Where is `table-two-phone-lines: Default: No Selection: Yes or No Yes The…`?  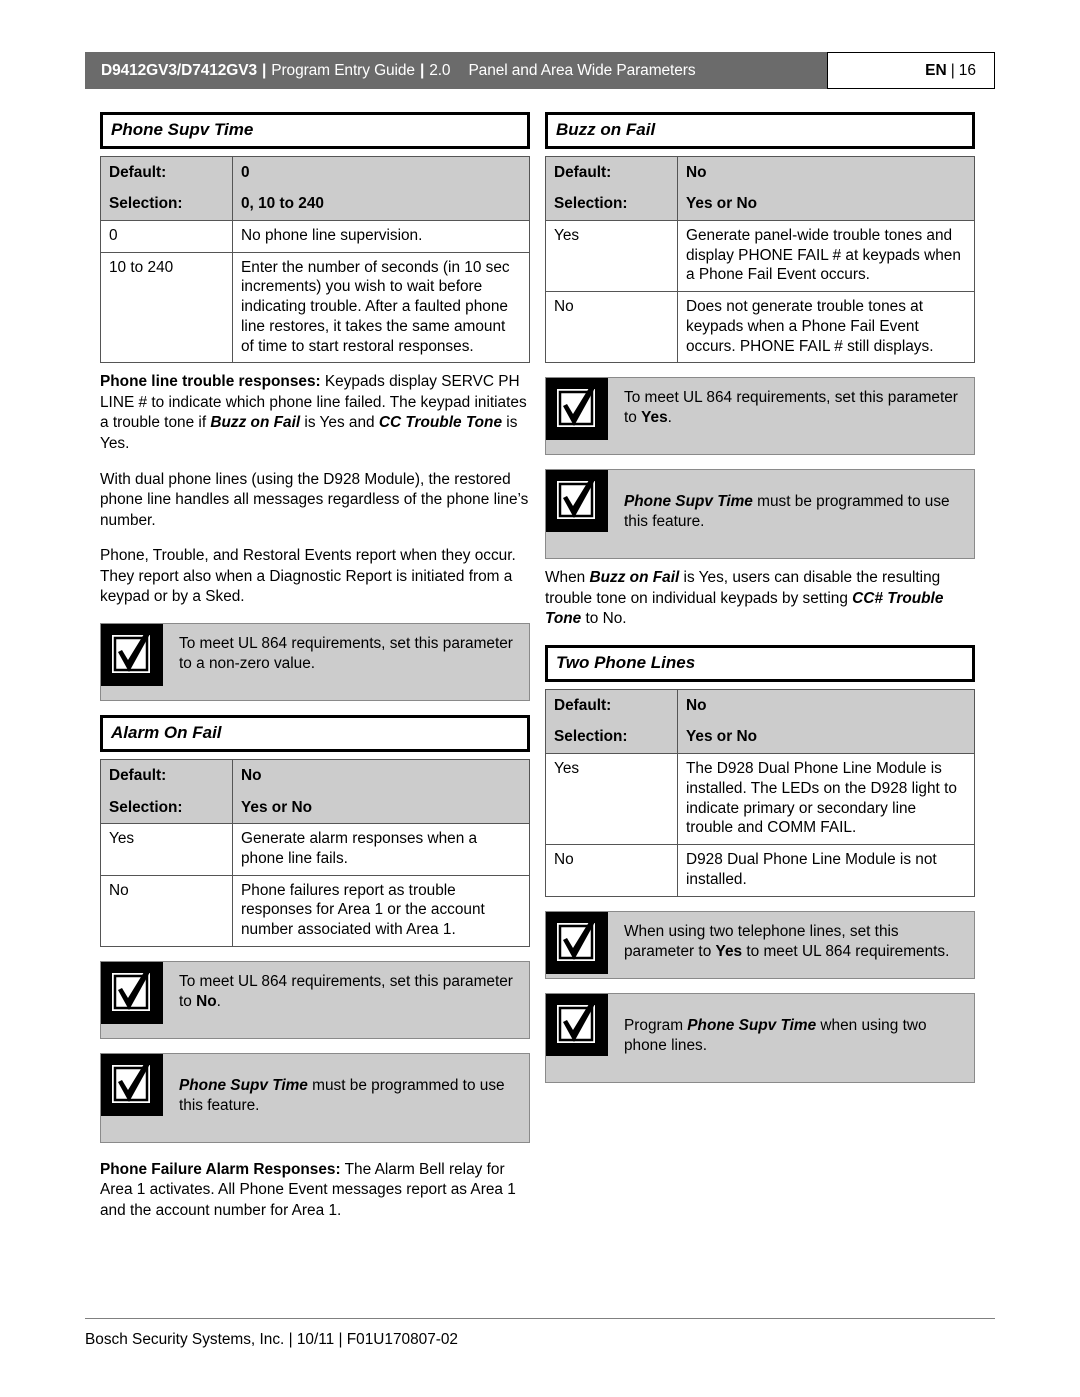 table-two-phone-lines: Default: No Selection: Yes or No Yes The… is located at coordinates (760, 792).